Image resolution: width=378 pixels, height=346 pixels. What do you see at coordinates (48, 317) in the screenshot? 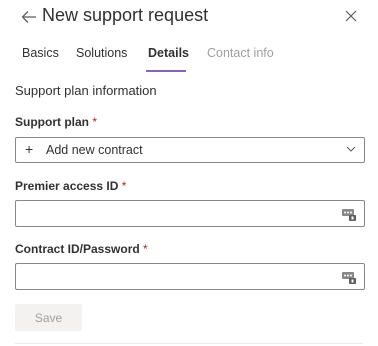
I see `save-button: Save` at bounding box center [48, 317].